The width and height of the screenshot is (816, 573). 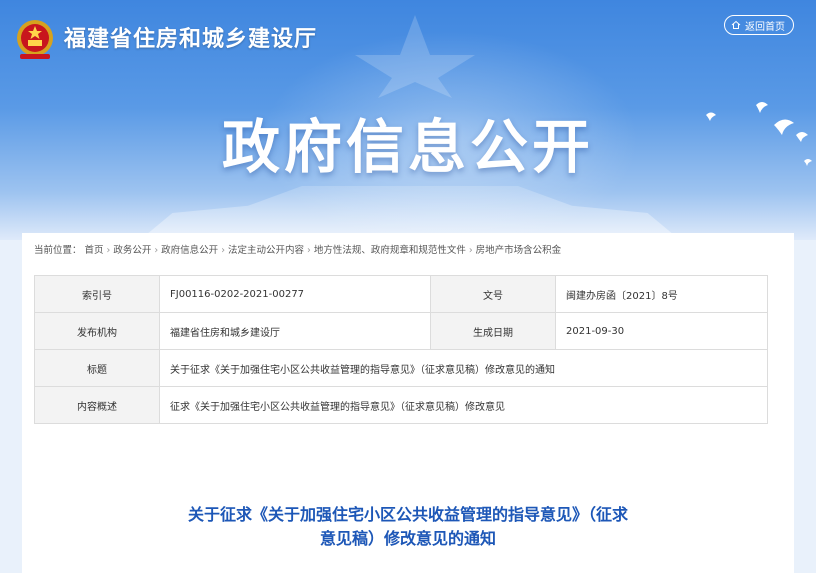 What do you see at coordinates (519, 250) in the screenshot?
I see `breadcrumb-item-real-estate: 房地产市场含公积金` at bounding box center [519, 250].